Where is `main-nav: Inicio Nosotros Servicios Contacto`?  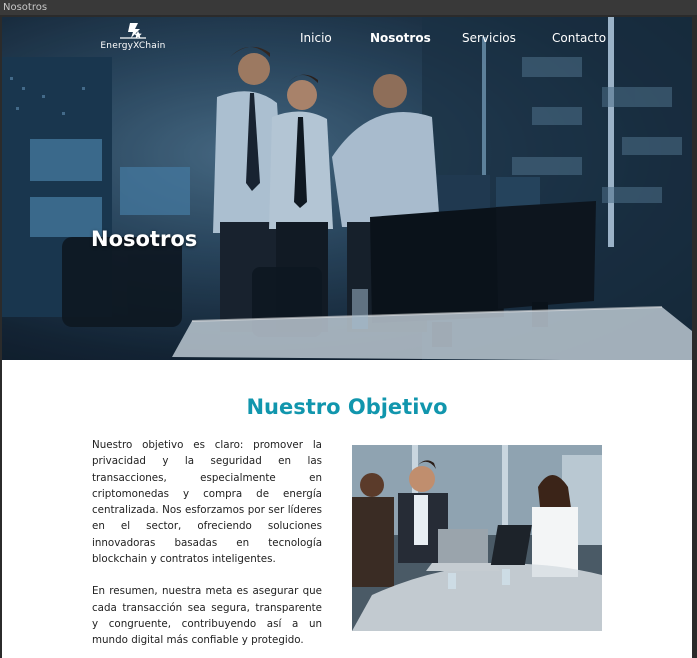
main-nav: Inicio Nosotros Servicios Contacto is located at coordinates (347, 39).